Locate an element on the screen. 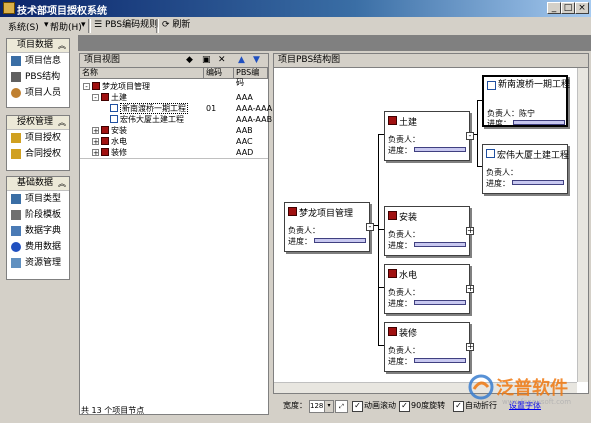  delete-icon: ✕ is located at coordinates (222, 60).